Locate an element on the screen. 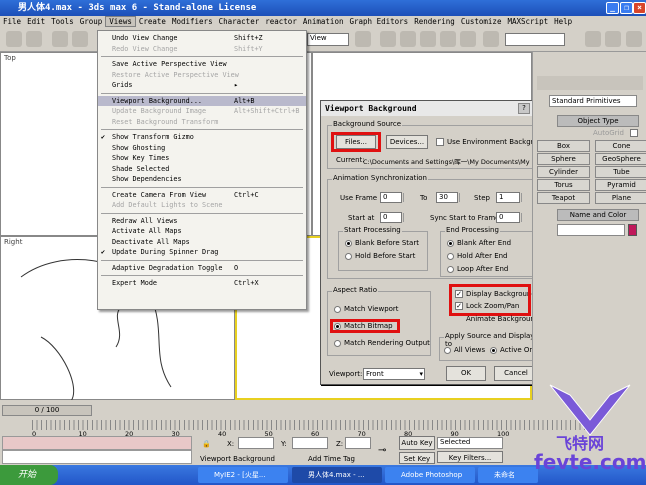 This screenshot has height=485, width=646. start-button: 开始 is located at coordinates (29, 475).